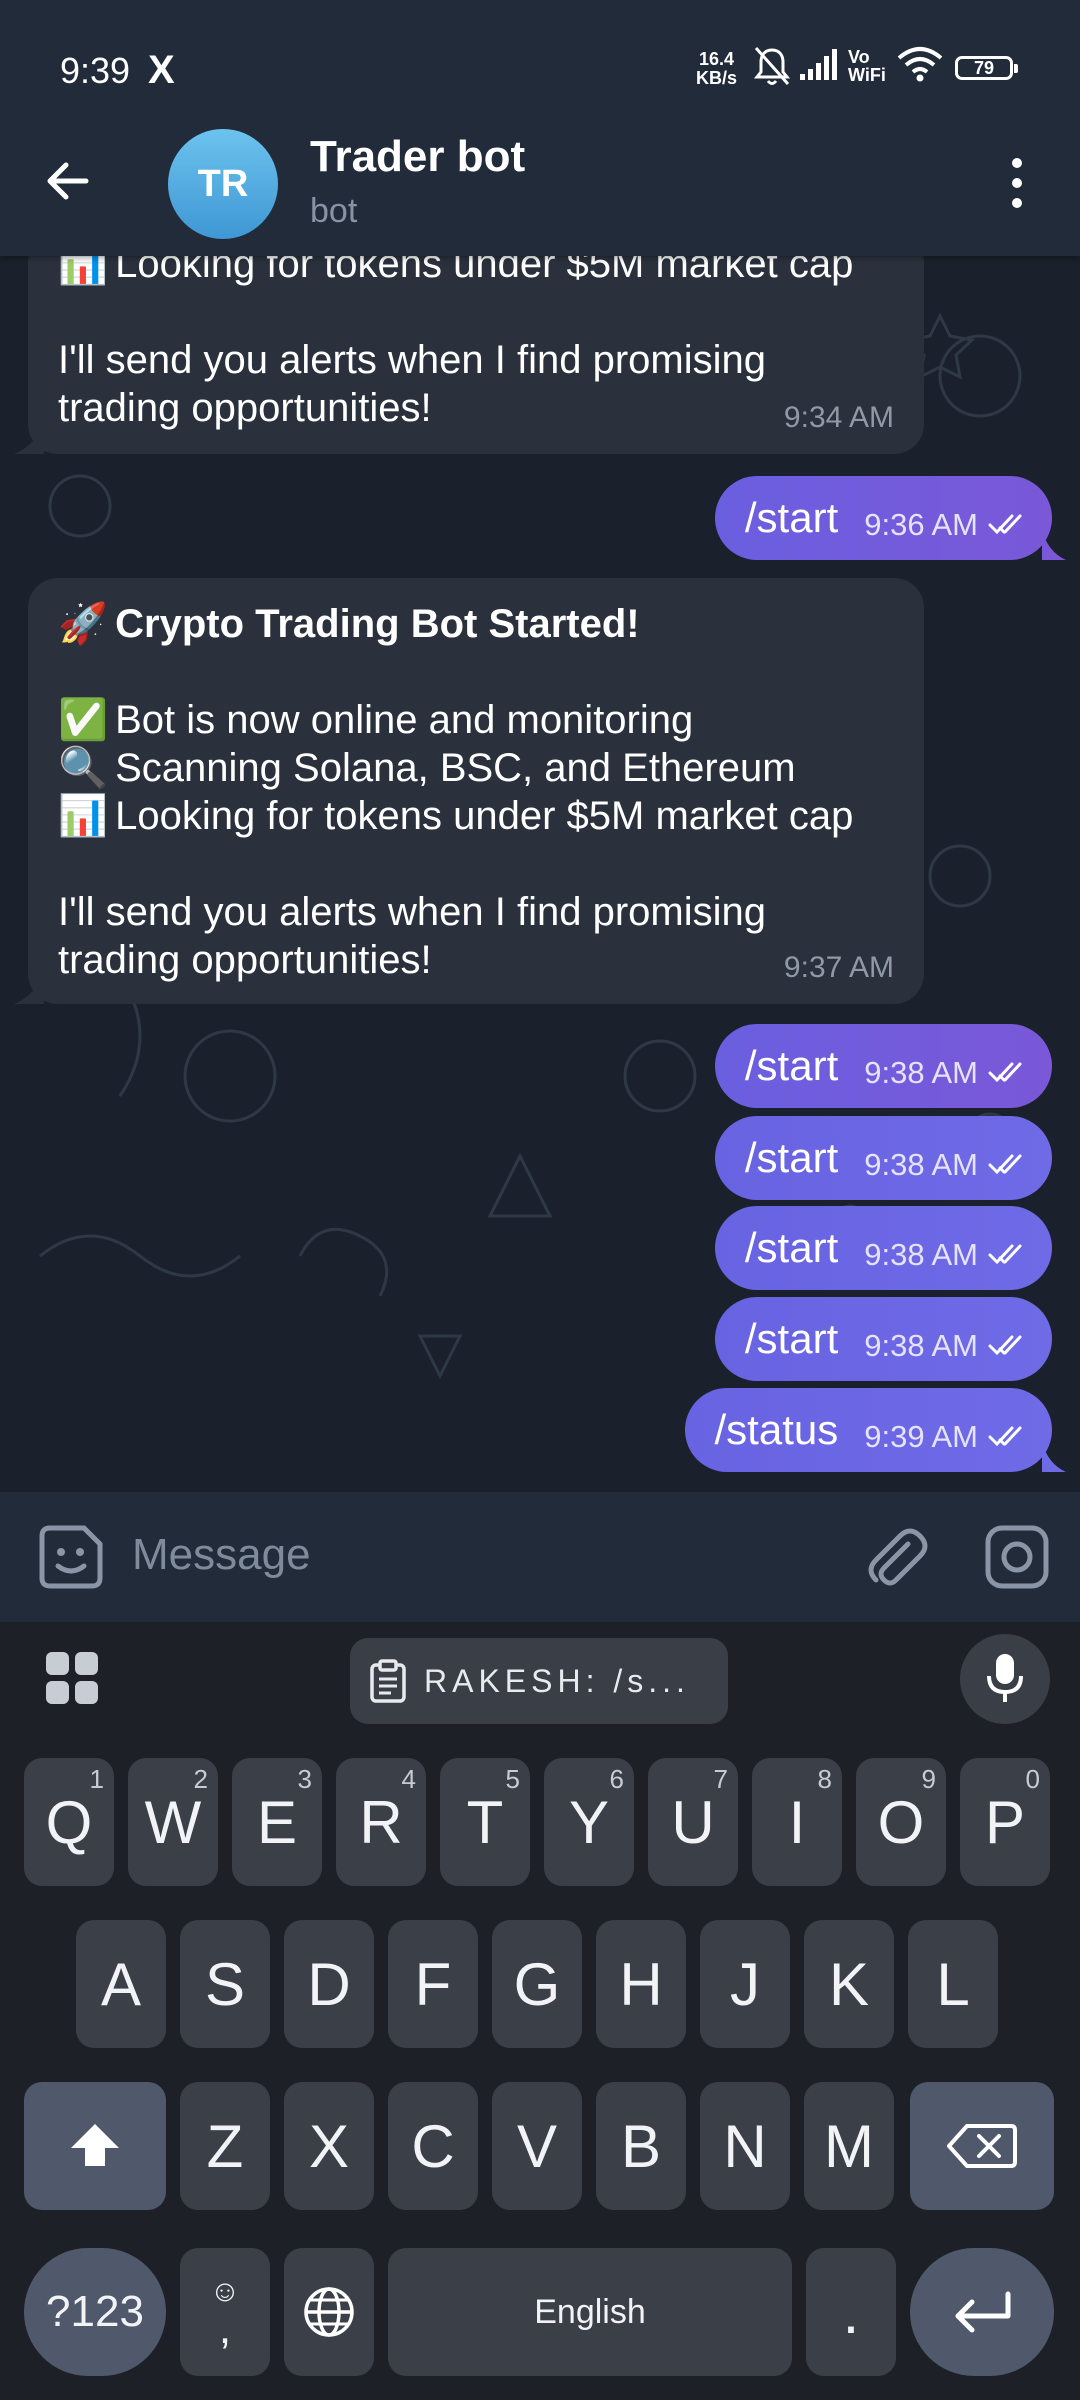 This screenshot has height=2400, width=1080. What do you see at coordinates (433, 1984) in the screenshot?
I see `key-f: F` at bounding box center [433, 1984].